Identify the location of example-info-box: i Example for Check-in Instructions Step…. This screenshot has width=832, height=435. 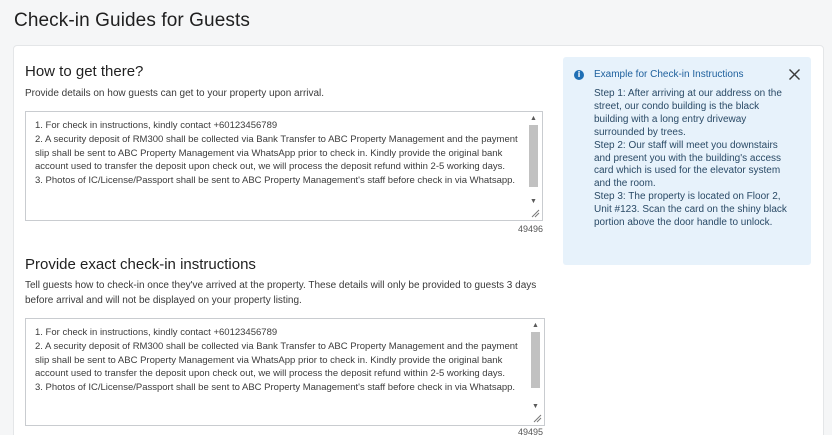
(687, 161).